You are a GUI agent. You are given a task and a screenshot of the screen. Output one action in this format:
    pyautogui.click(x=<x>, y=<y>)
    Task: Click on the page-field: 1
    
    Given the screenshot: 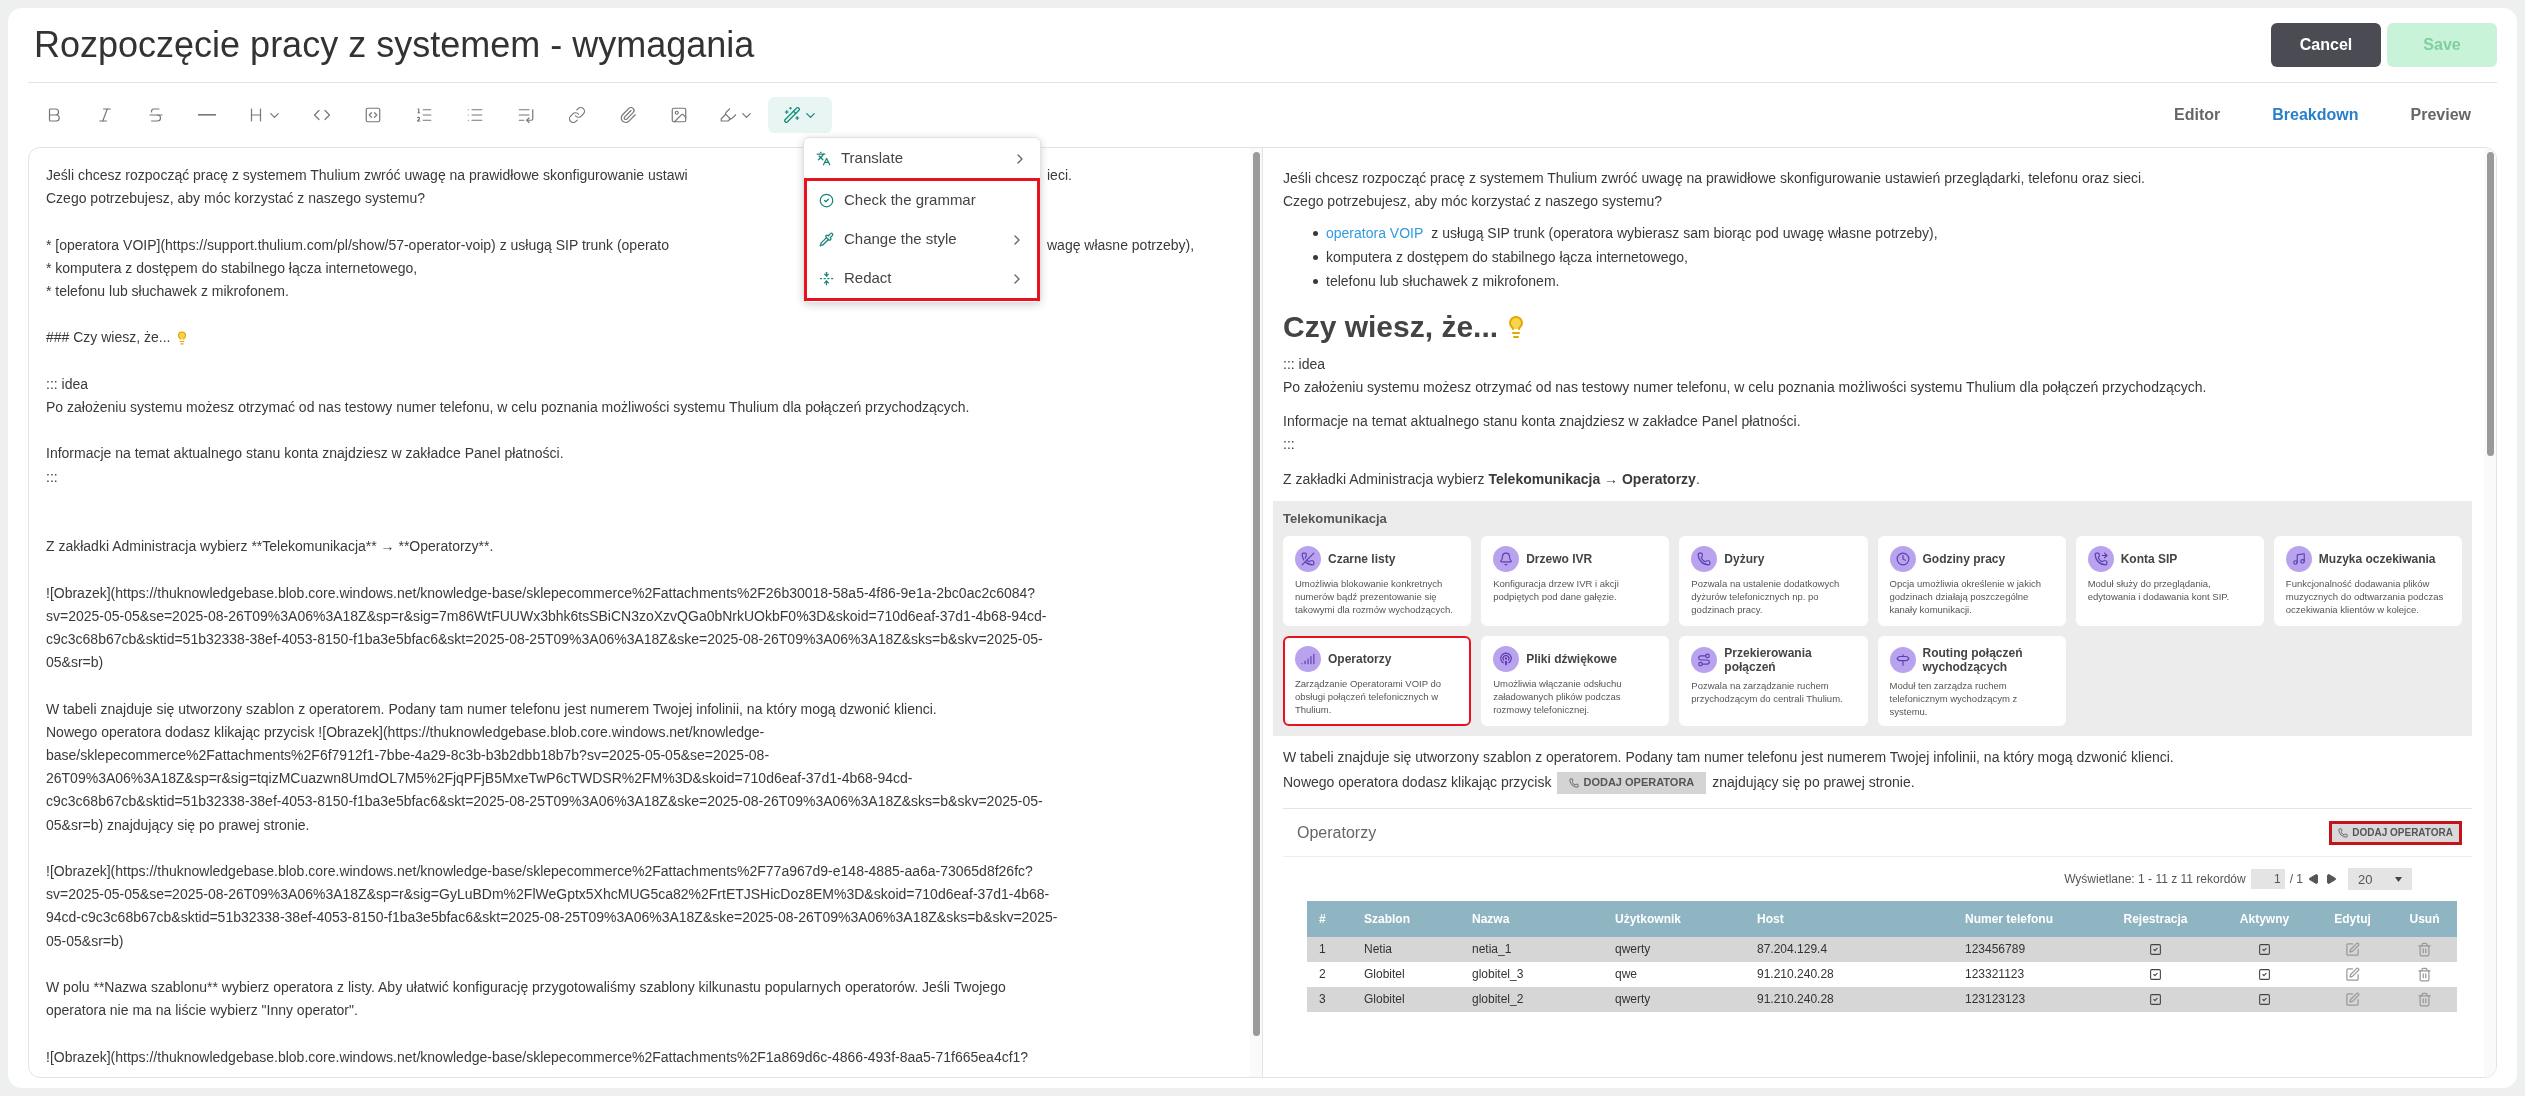 What is the action you would take?
    pyautogui.click(x=2267, y=879)
    